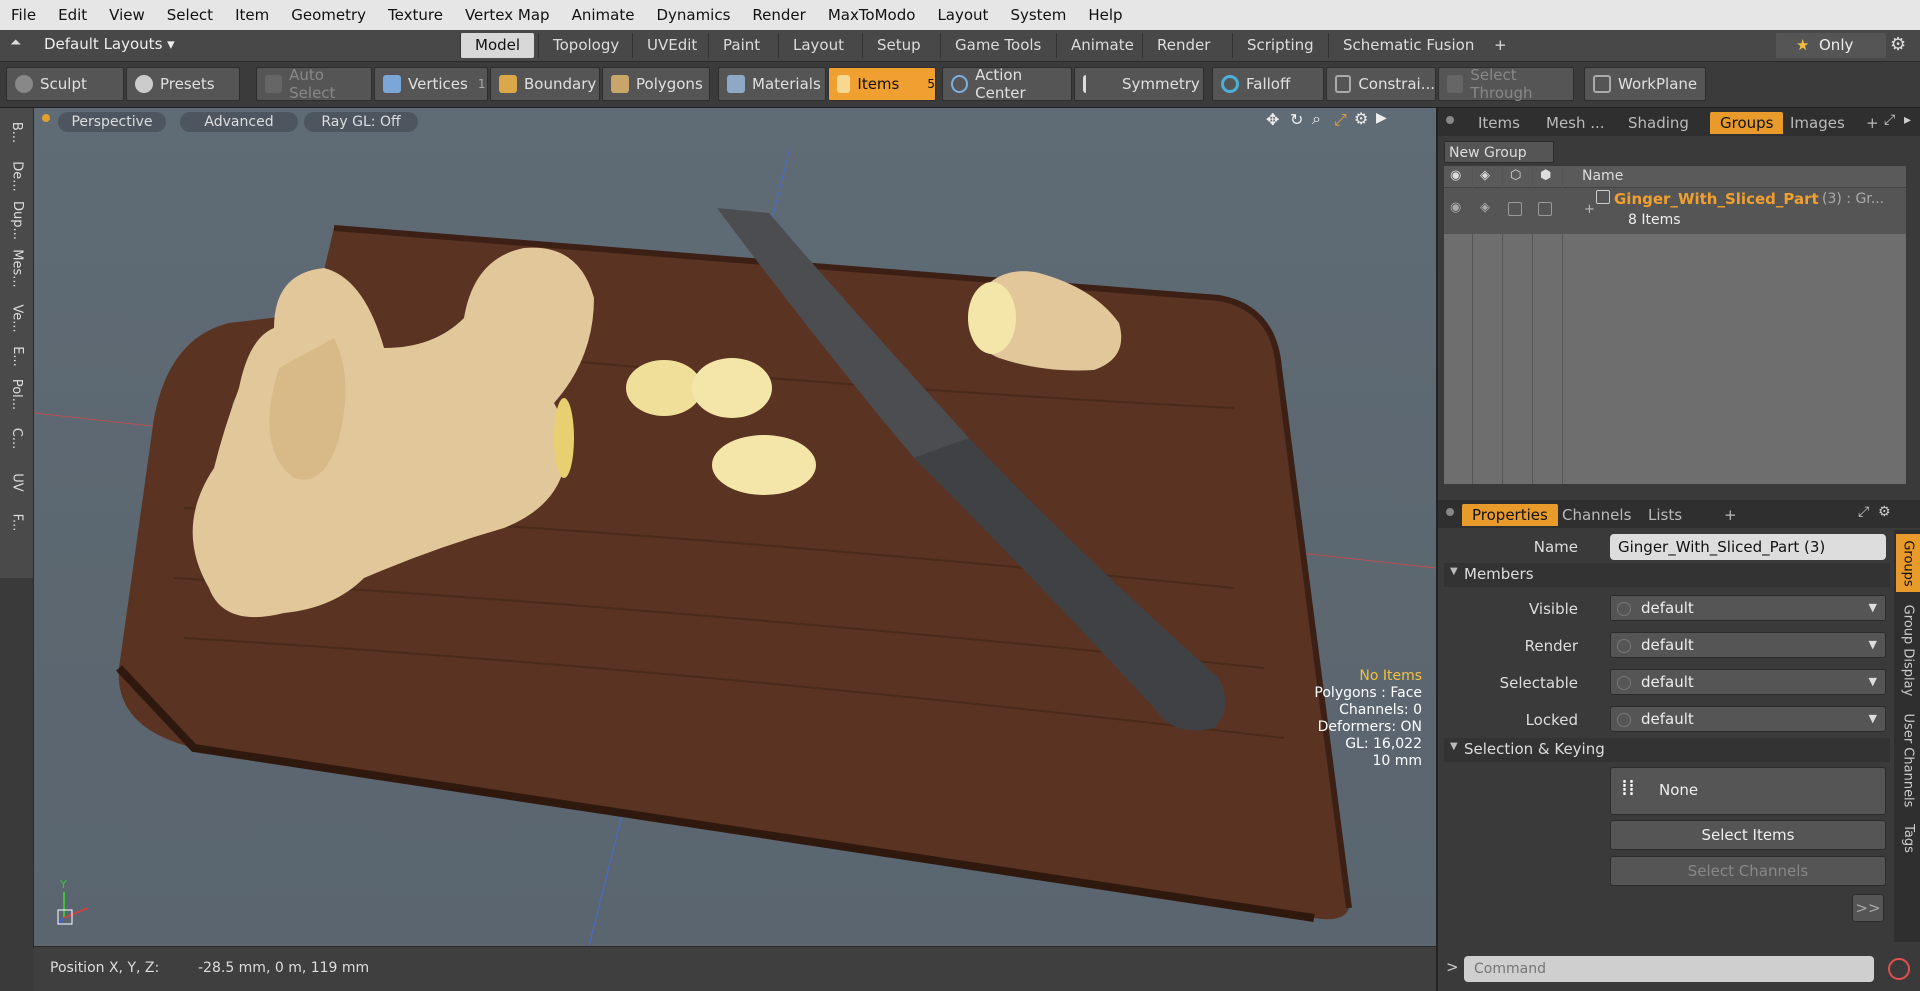  Describe the element at coordinates (65, 84) in the screenshot. I see `sculpt-button: Sculpt` at that location.